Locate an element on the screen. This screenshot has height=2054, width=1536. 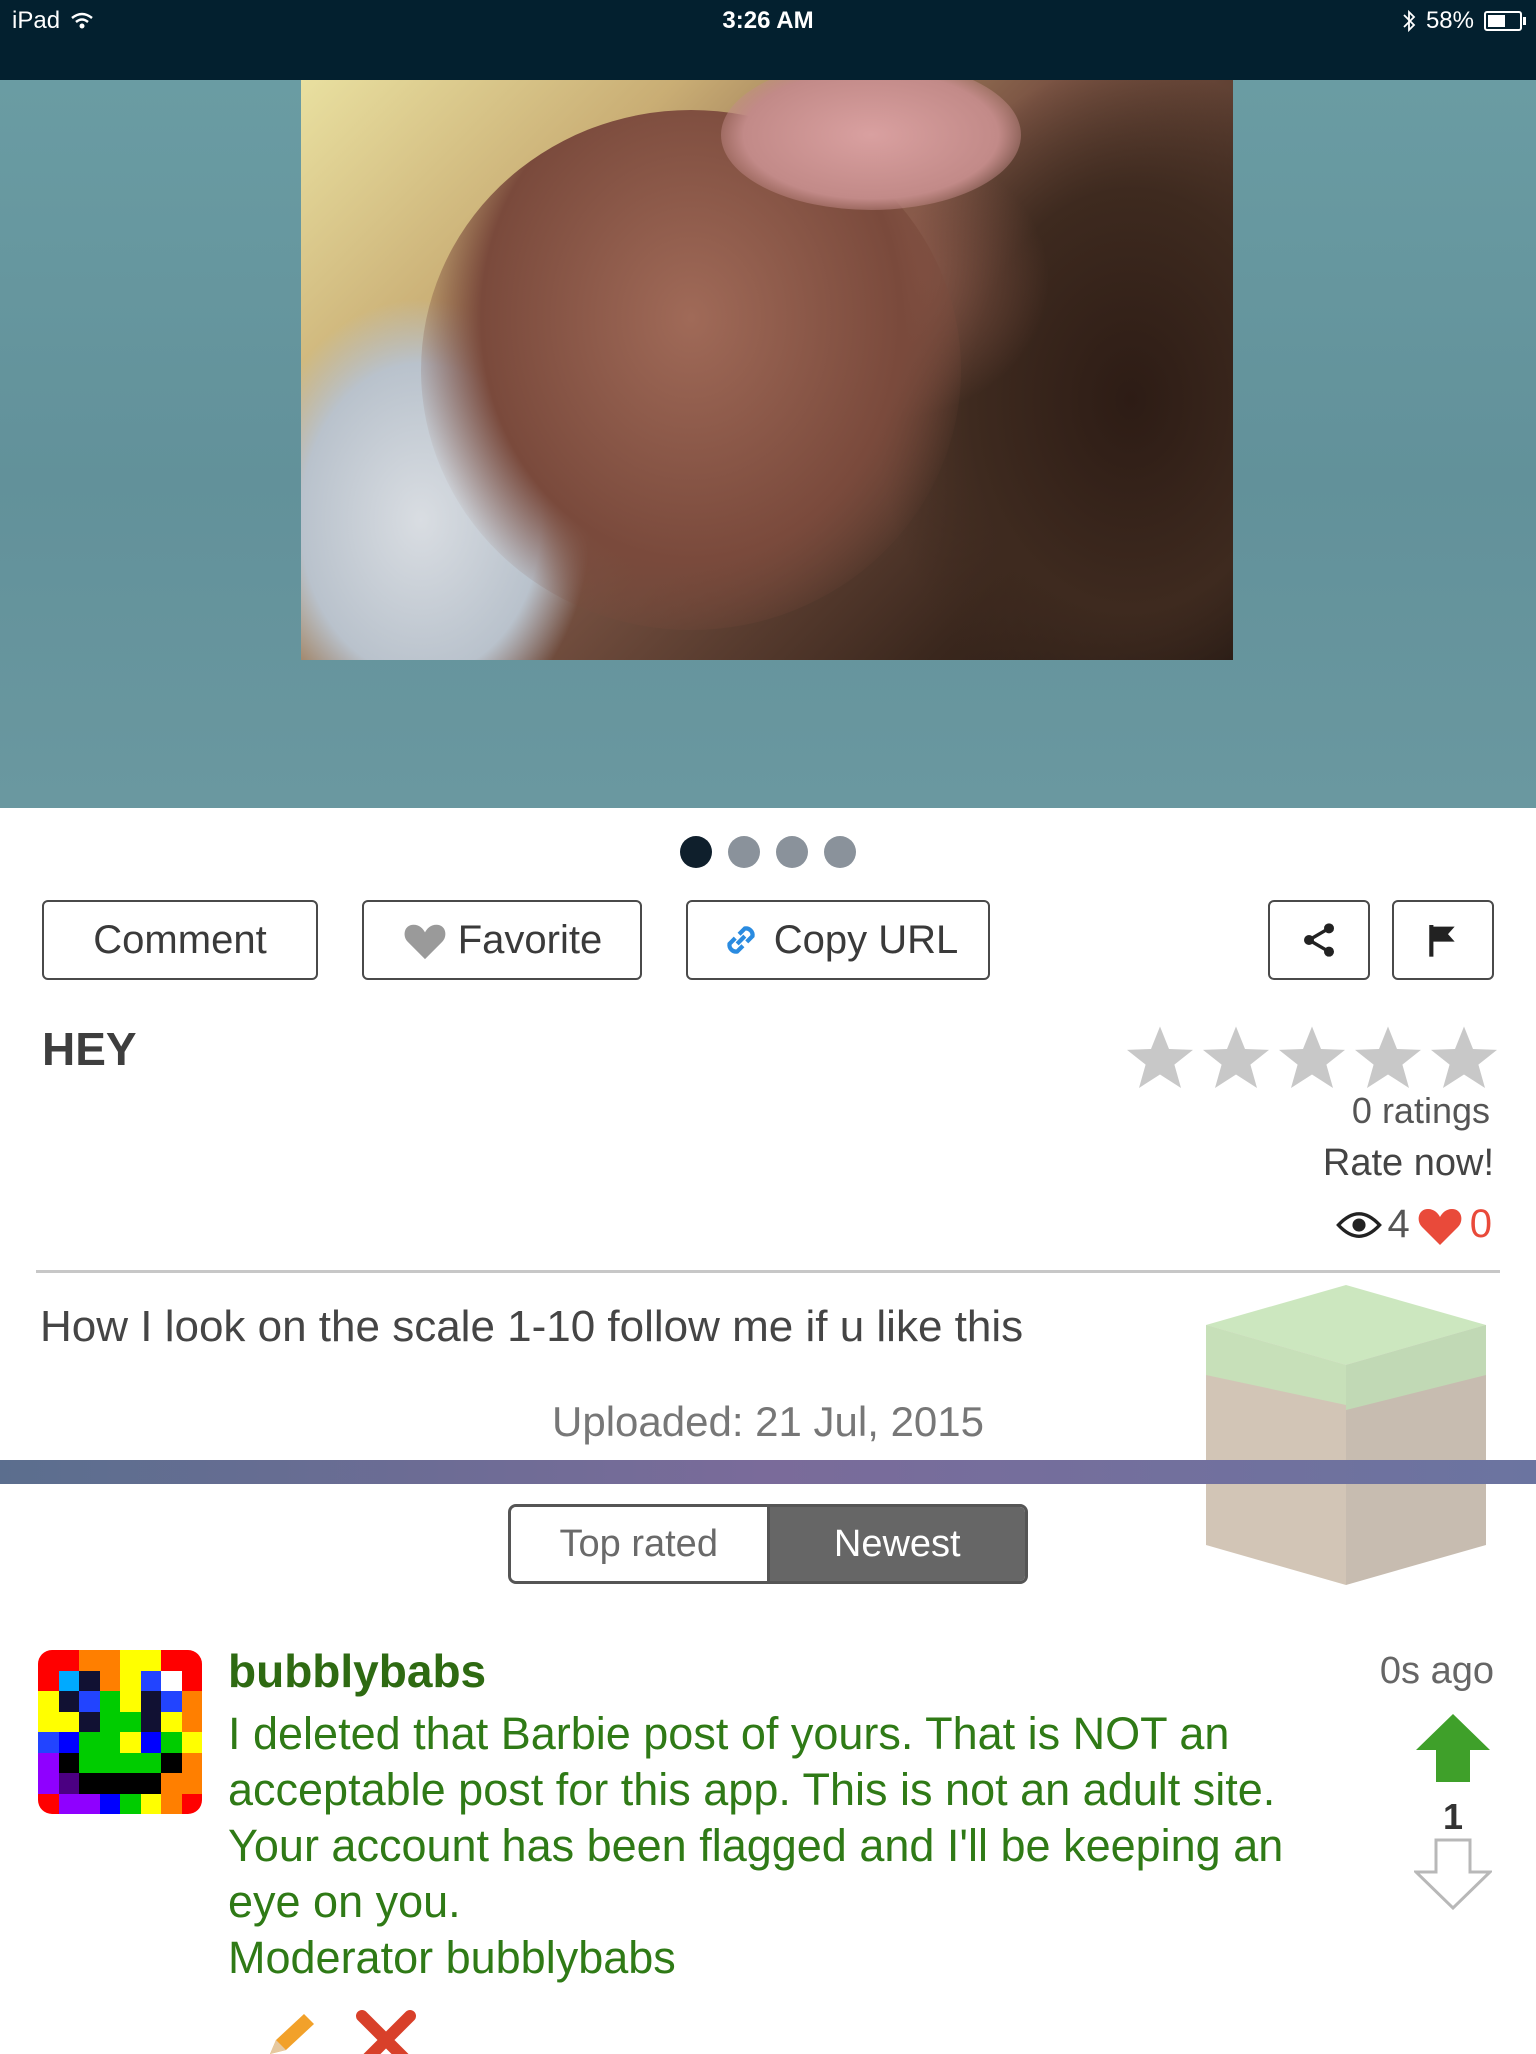
flag-icon is located at coordinates (1442, 941).